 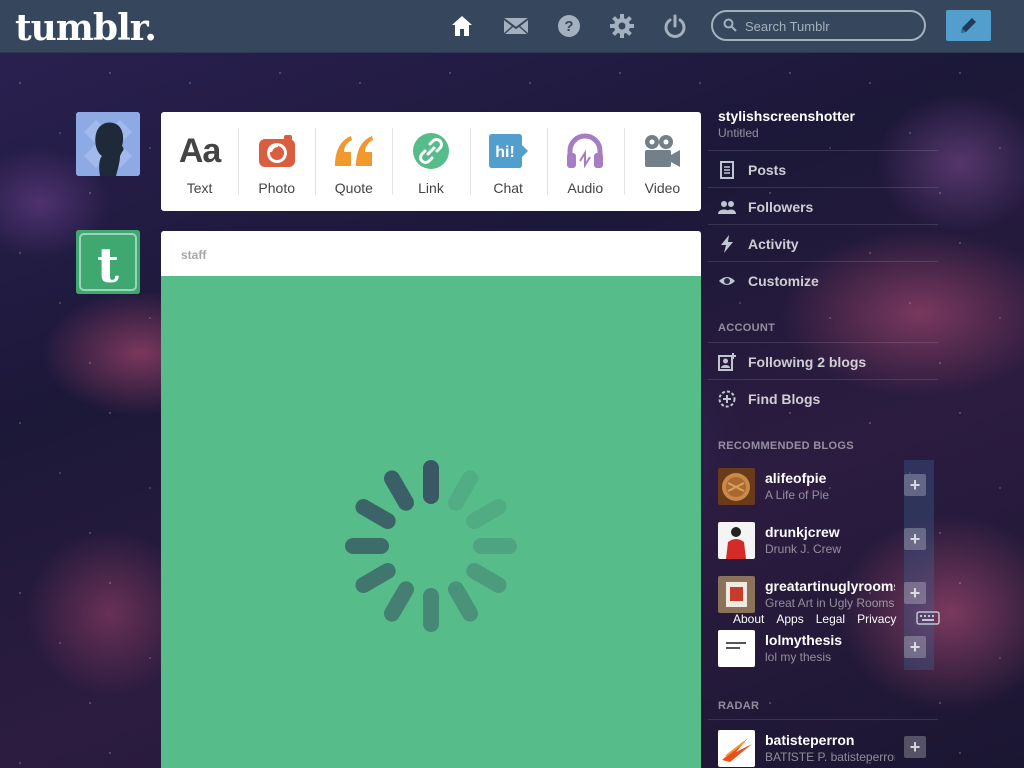 What do you see at coordinates (675, 26) in the screenshot?
I see `power-icon` at bounding box center [675, 26].